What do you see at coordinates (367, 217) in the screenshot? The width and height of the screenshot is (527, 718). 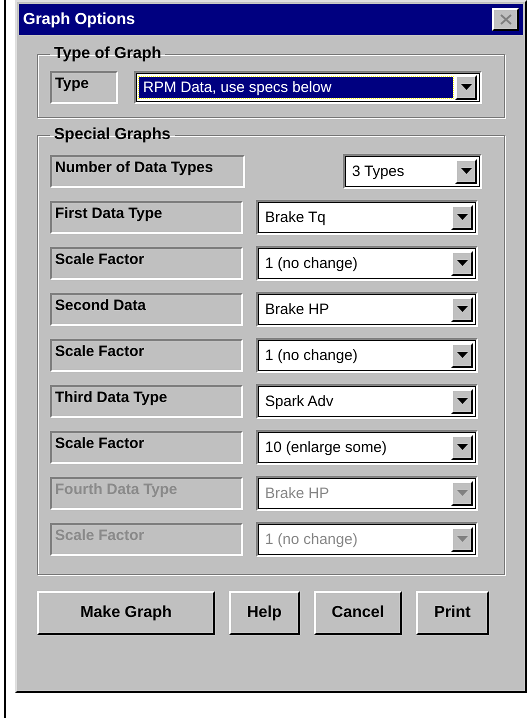 I see `dropdown: Brake Tq` at bounding box center [367, 217].